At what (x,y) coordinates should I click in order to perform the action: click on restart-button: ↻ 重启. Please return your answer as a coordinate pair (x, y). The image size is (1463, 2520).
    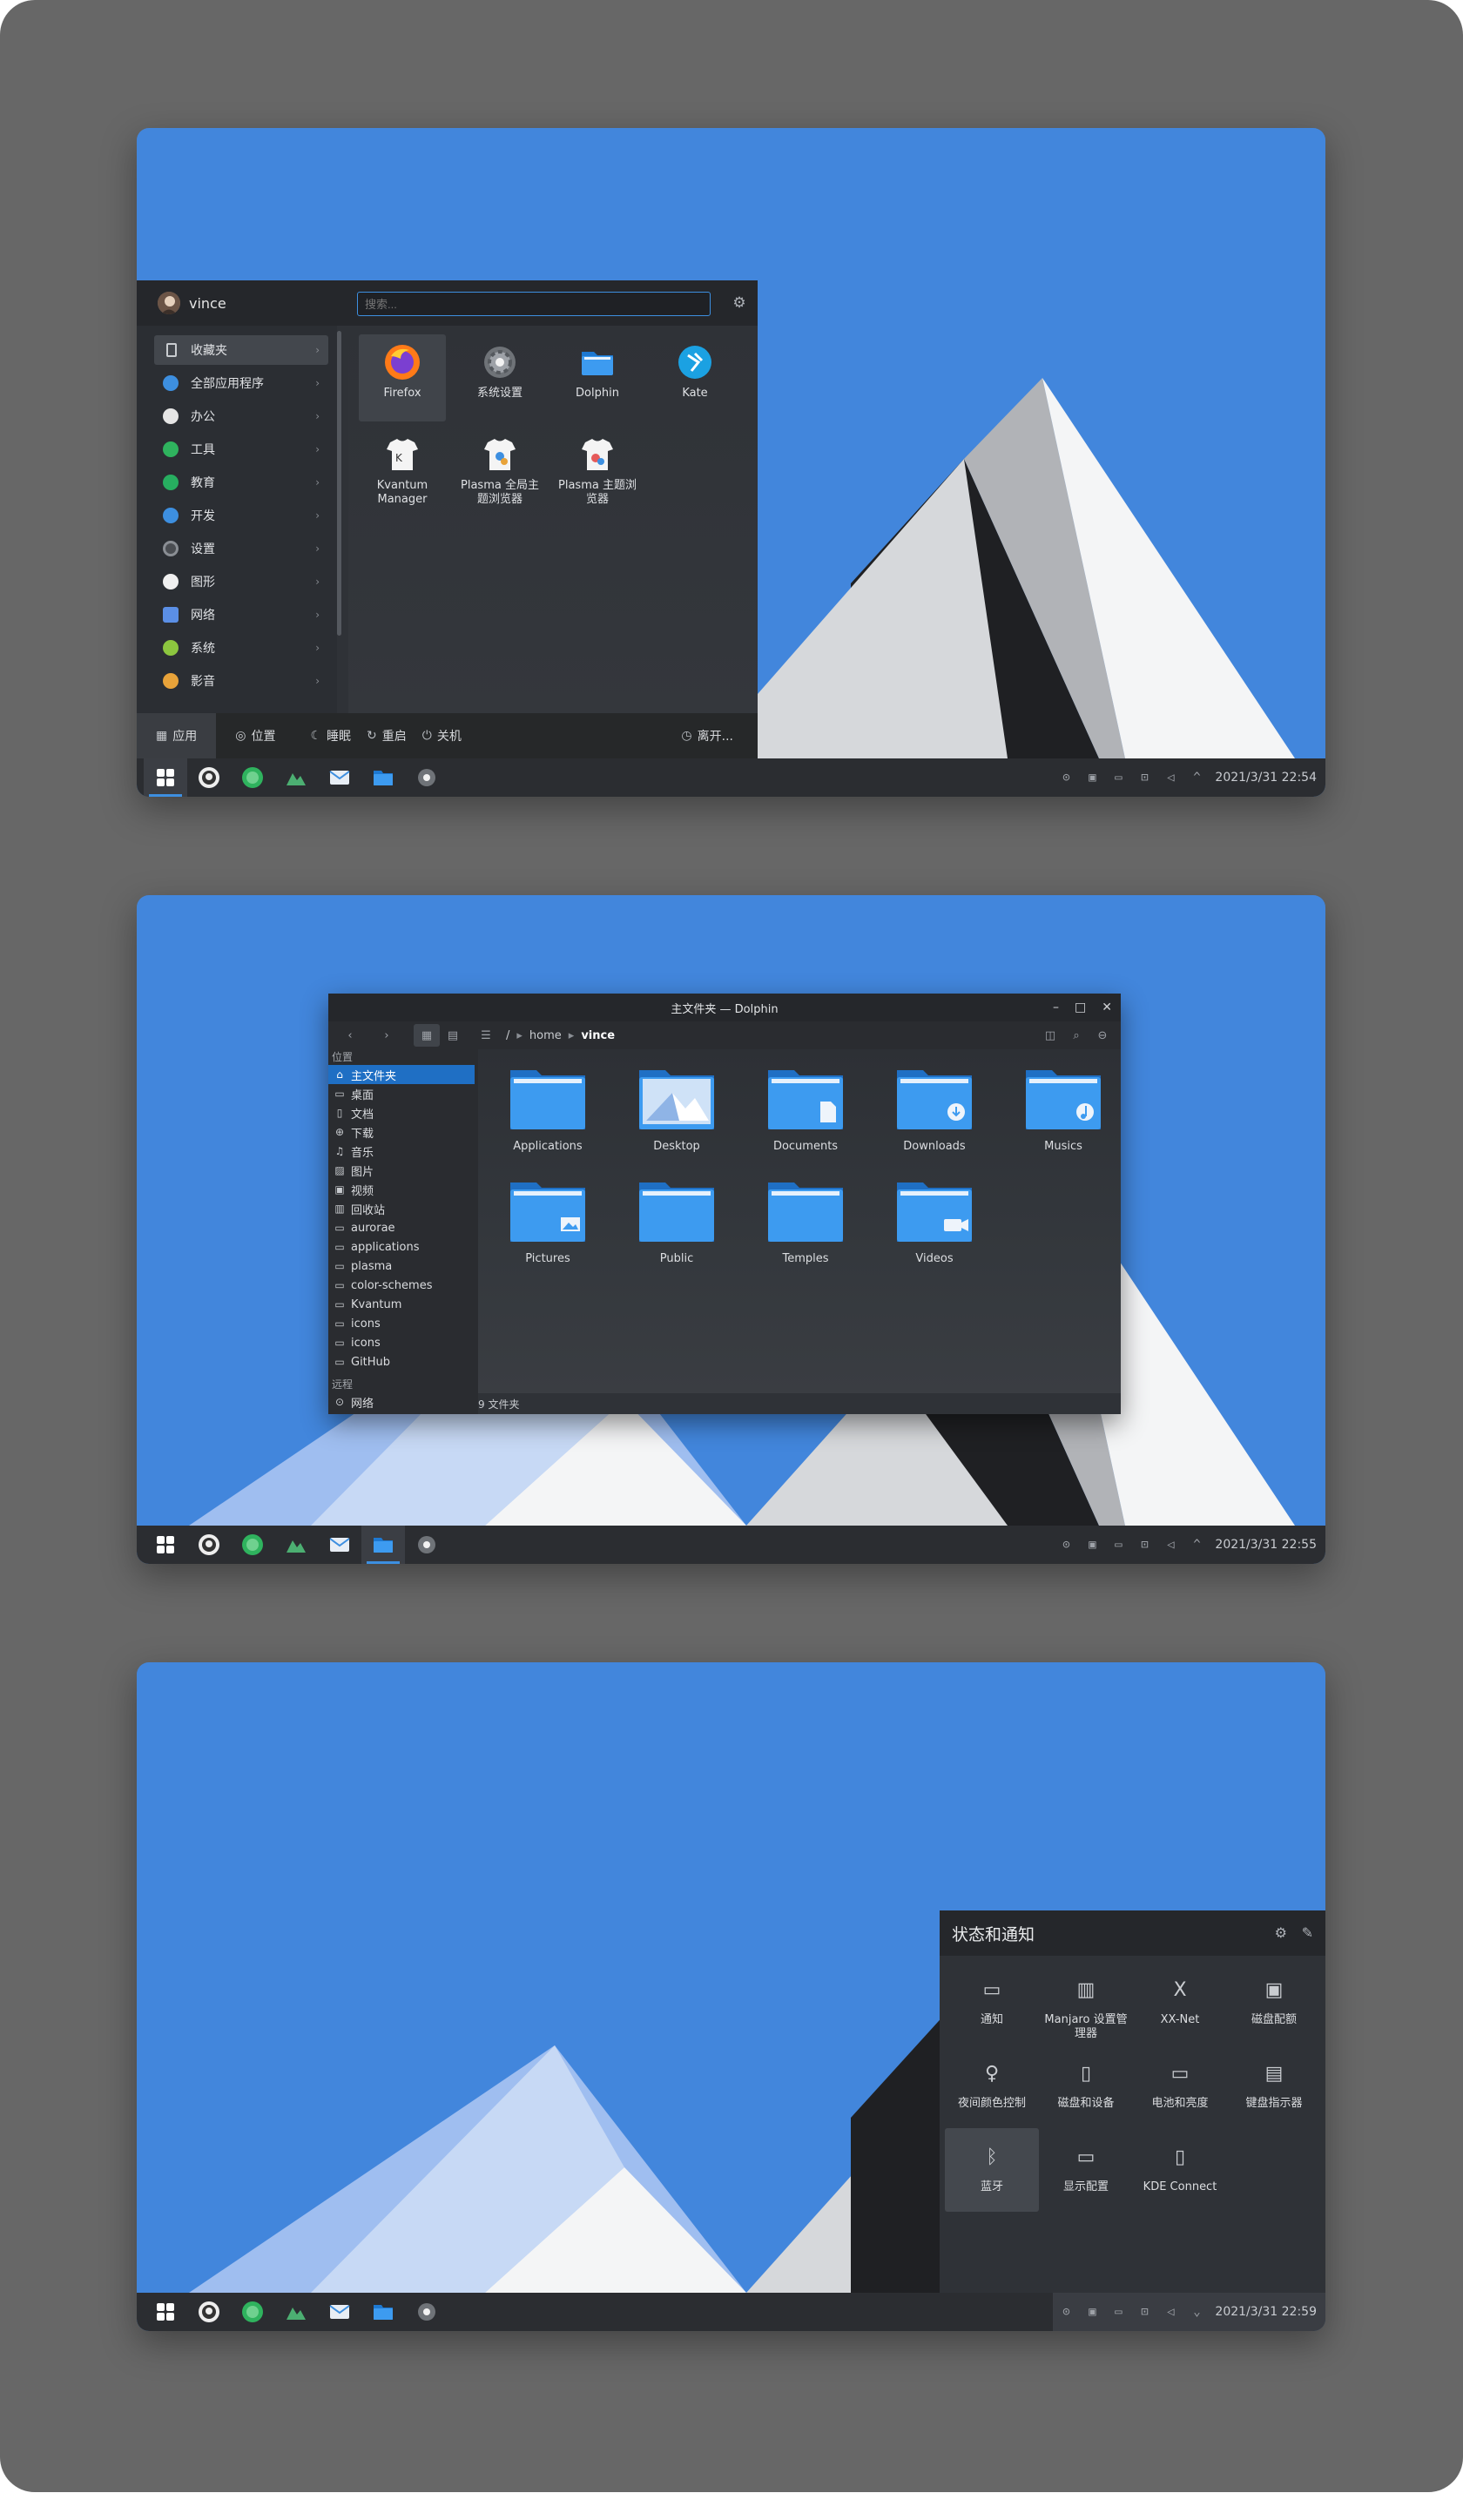
    Looking at the image, I should click on (387, 736).